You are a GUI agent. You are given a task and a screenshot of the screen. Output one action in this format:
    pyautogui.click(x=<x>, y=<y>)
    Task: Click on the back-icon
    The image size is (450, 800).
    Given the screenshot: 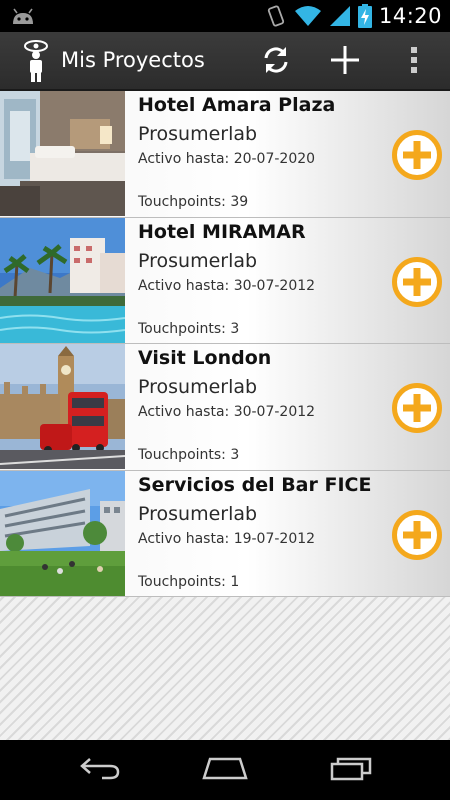 What is the action you would take?
    pyautogui.click(x=100, y=770)
    